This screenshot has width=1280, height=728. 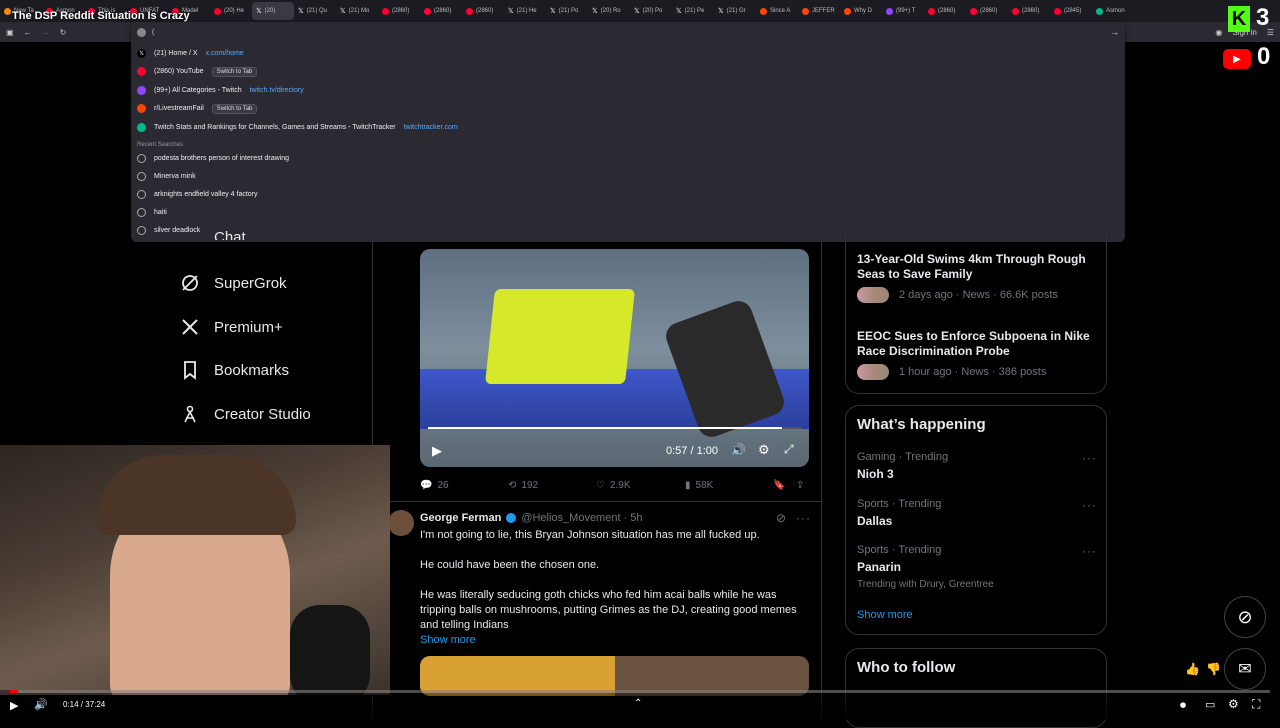 What do you see at coordinates (152, 212) in the screenshot?
I see `recent-search-item: haiti` at bounding box center [152, 212].